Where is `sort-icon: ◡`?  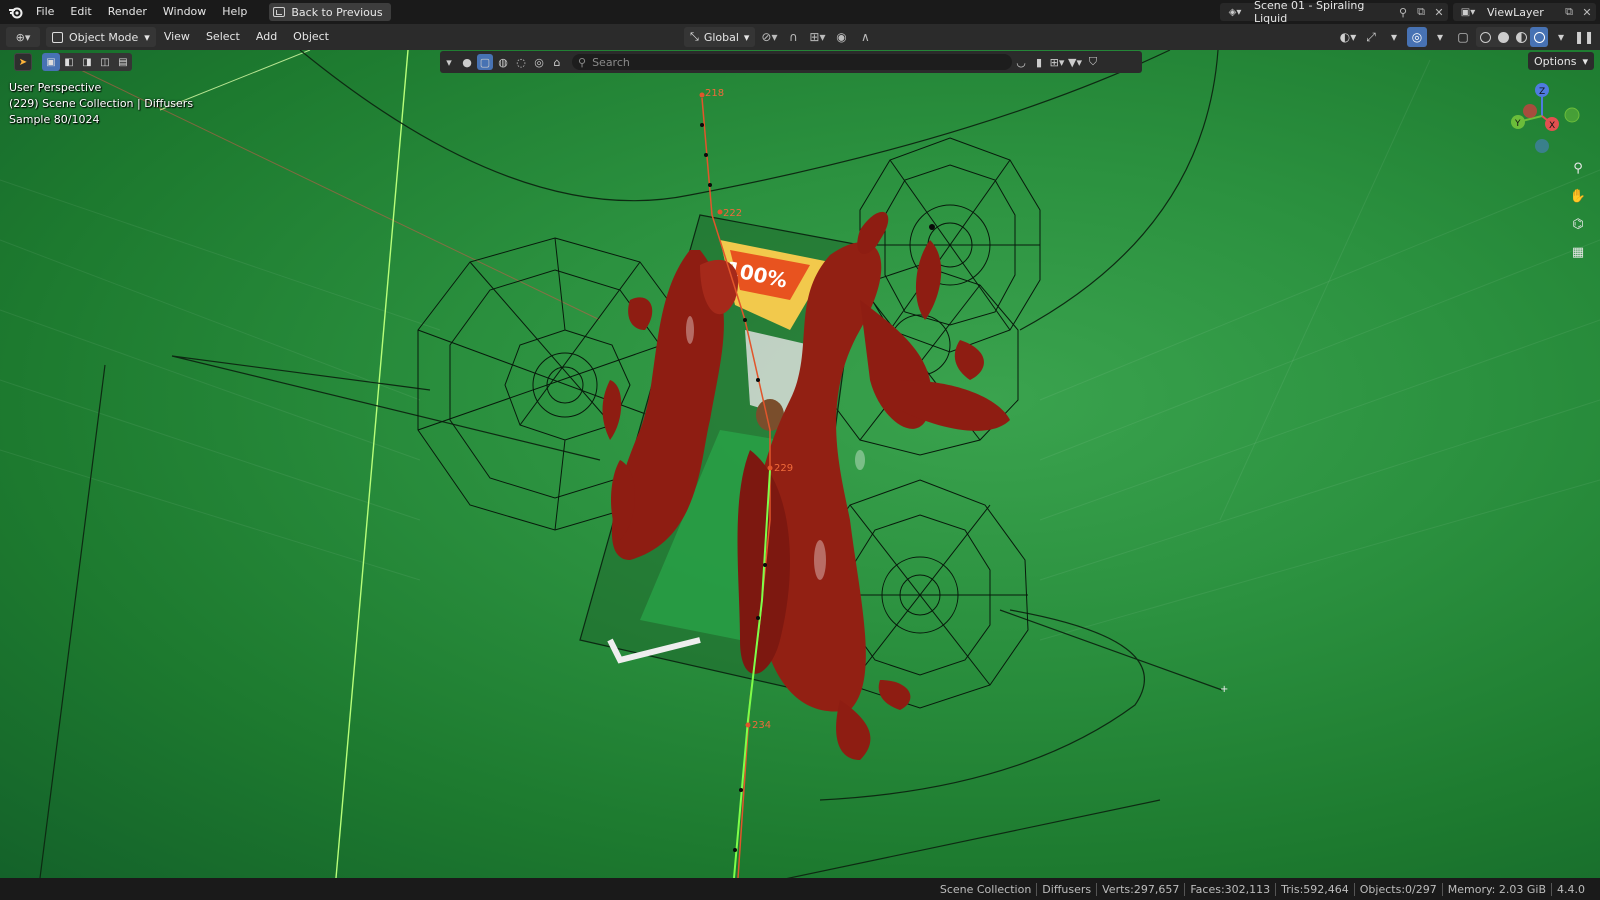
sort-icon: ◡ is located at coordinates (1021, 62).